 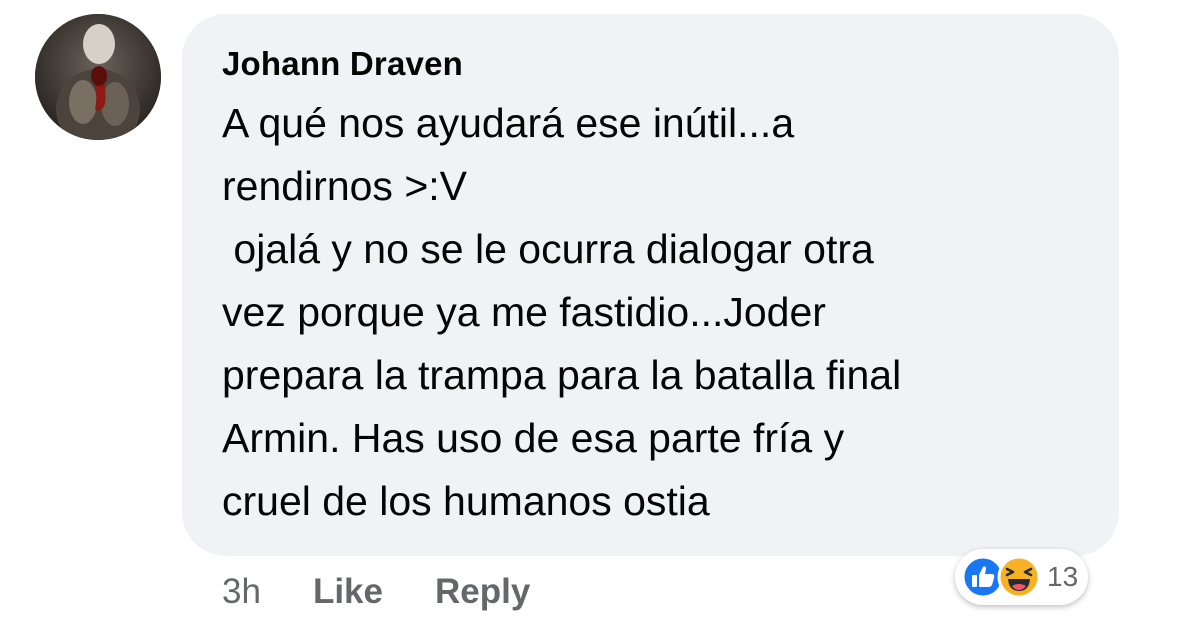 What do you see at coordinates (1019, 577) in the screenshot?
I see `haha-icon` at bounding box center [1019, 577].